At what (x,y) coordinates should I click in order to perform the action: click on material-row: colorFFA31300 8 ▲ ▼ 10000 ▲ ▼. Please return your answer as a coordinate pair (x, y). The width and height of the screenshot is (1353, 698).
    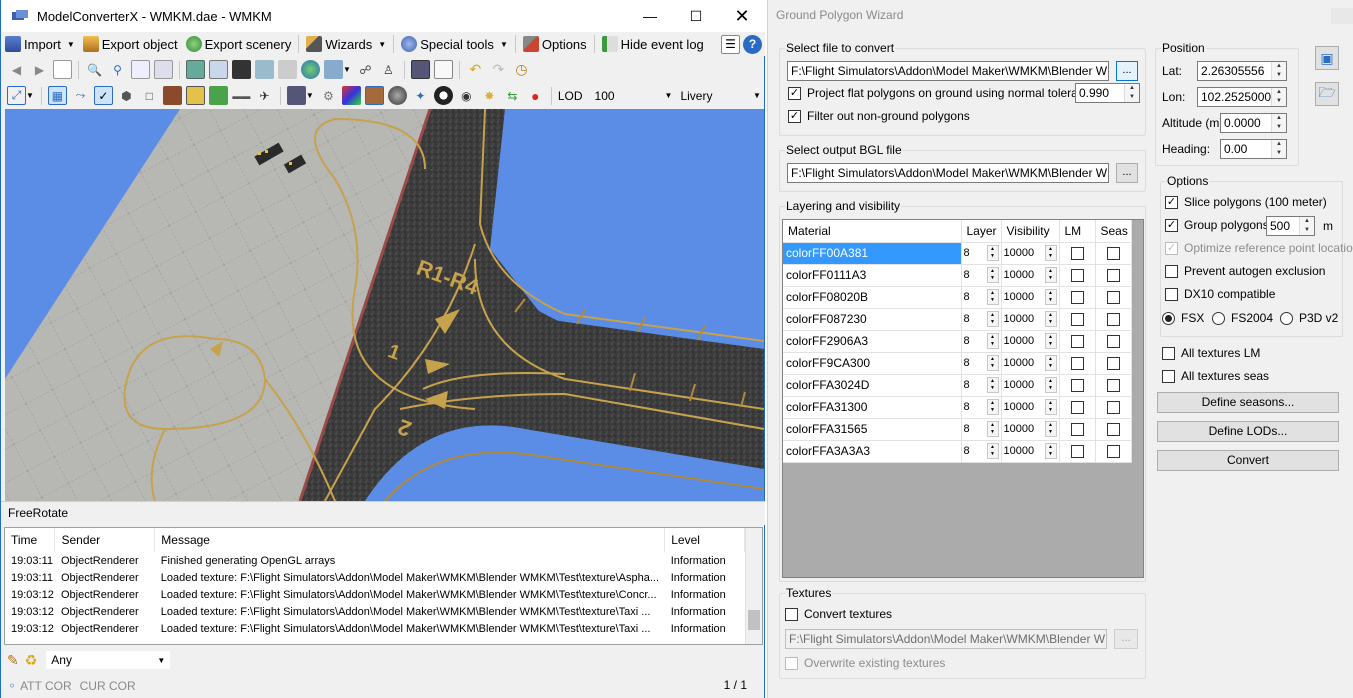
    Looking at the image, I should click on (957, 407).